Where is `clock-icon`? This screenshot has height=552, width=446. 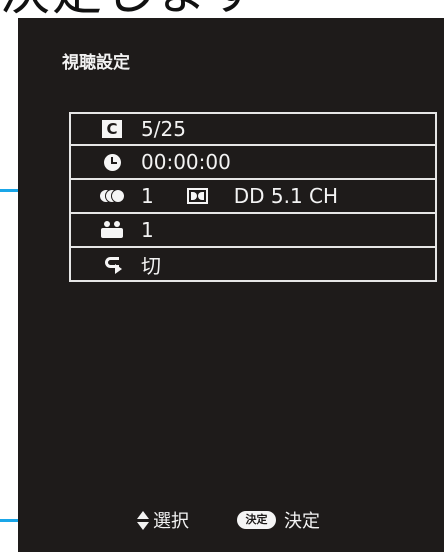
clock-icon is located at coordinates (112, 162).